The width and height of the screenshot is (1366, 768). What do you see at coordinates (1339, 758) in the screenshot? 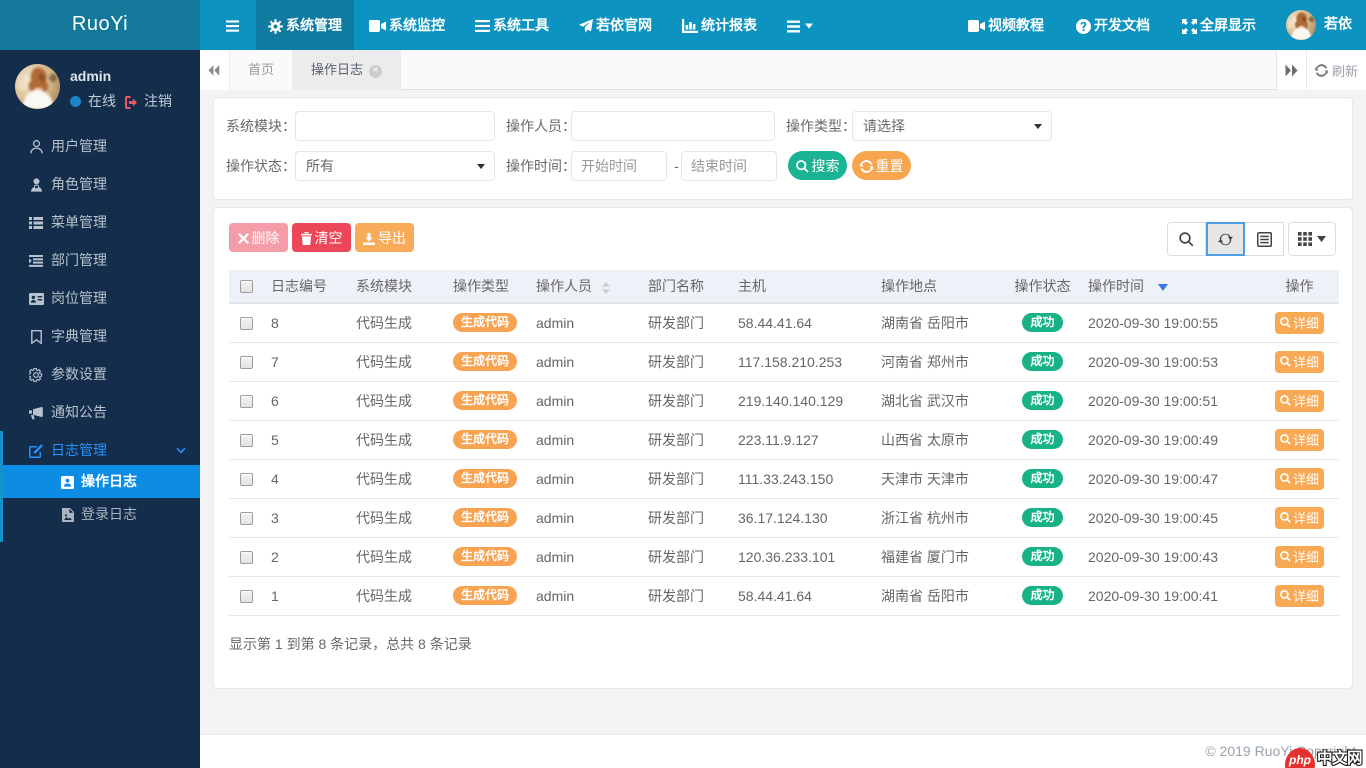
I see `svg-text: 中文网` at bounding box center [1339, 758].